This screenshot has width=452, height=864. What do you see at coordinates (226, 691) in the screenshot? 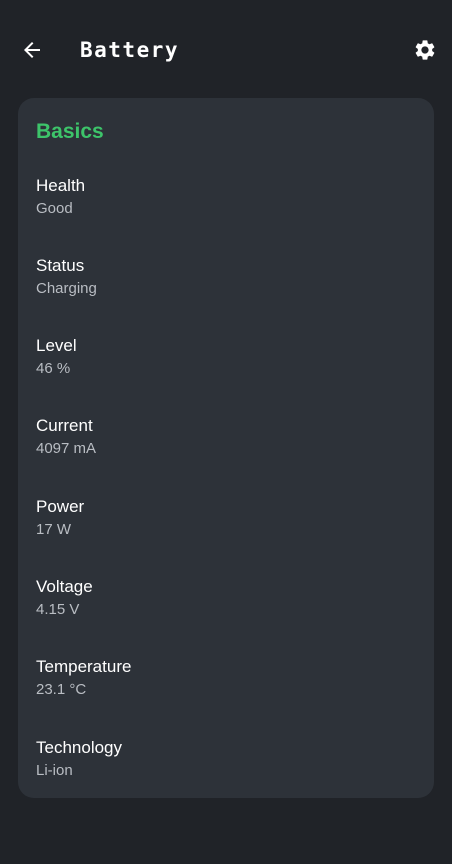
I see `info-row-temperature: Temperature 23.1 °C` at bounding box center [226, 691].